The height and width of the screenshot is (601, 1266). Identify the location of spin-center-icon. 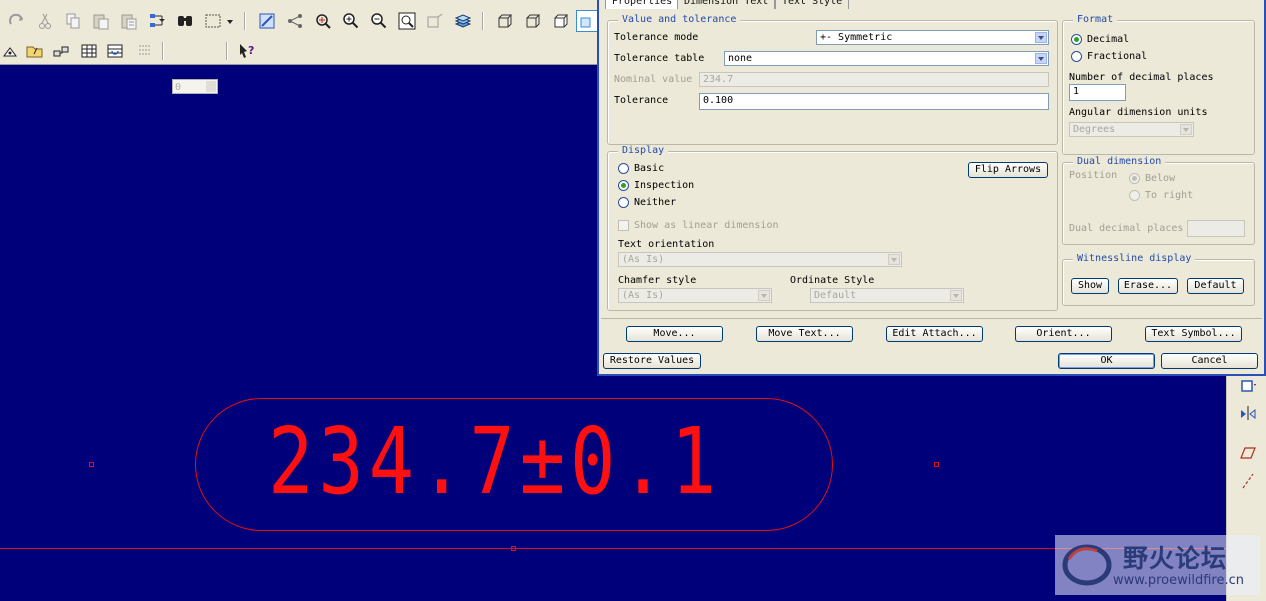
(323, 21).